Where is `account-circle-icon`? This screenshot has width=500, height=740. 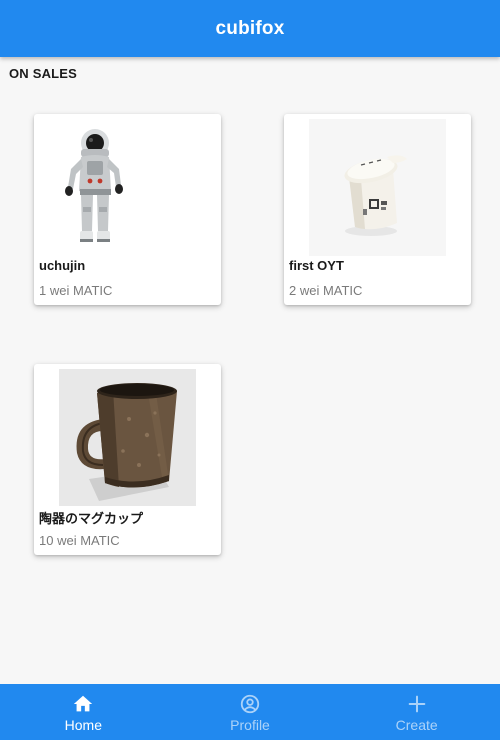
account-circle-icon is located at coordinates (250, 704).